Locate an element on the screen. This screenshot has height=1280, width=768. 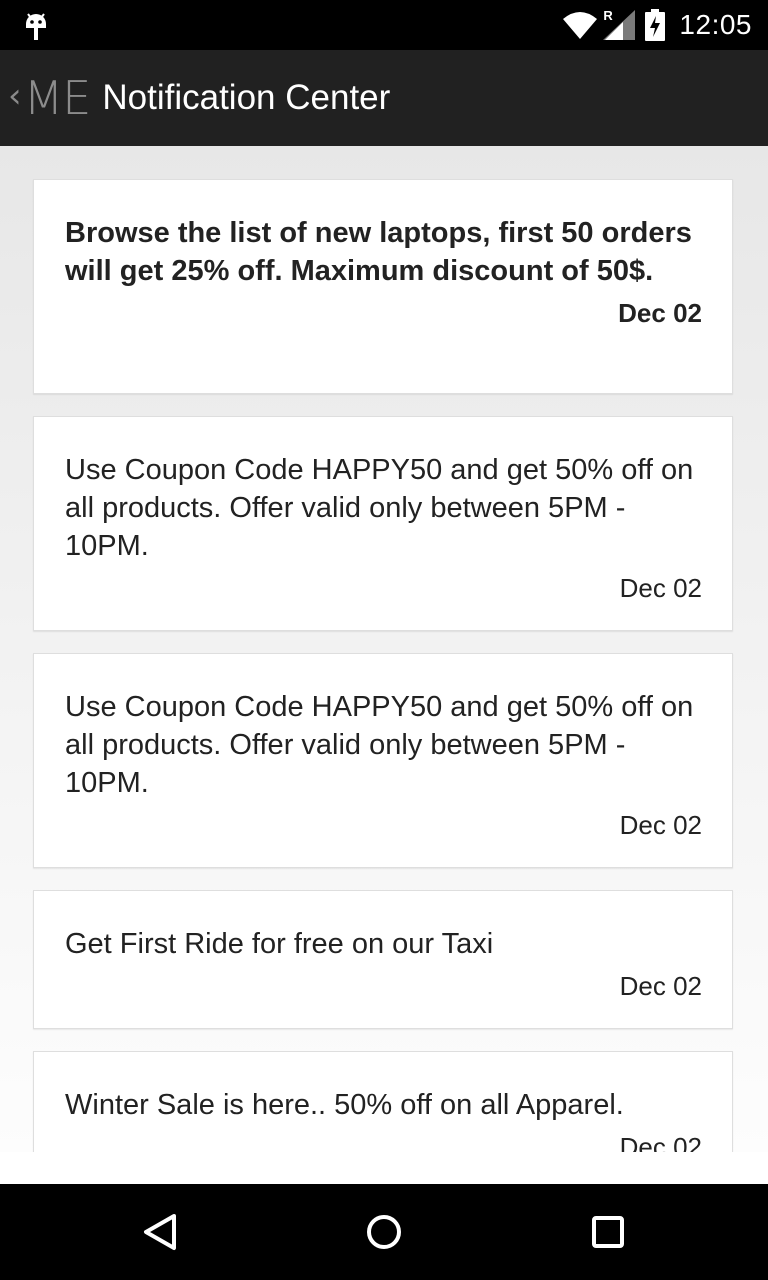
status-bar: R 12:05 is located at coordinates (384, 25).